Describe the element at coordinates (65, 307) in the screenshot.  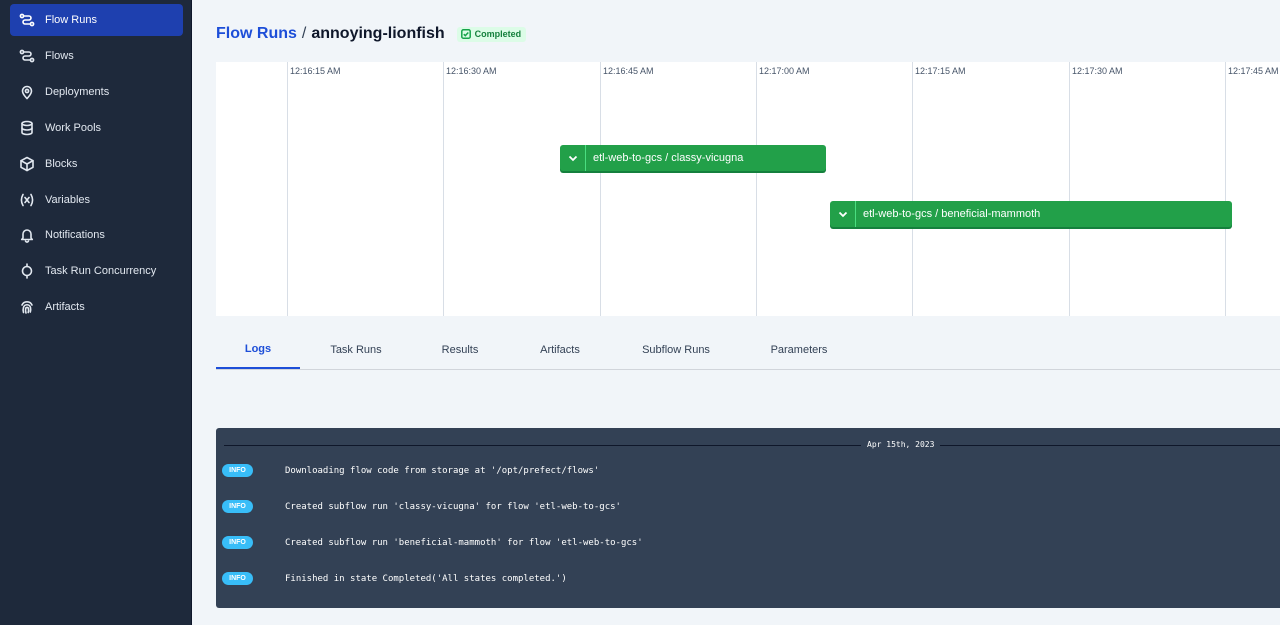
I see `sidebar-item-label: Artifacts` at that location.